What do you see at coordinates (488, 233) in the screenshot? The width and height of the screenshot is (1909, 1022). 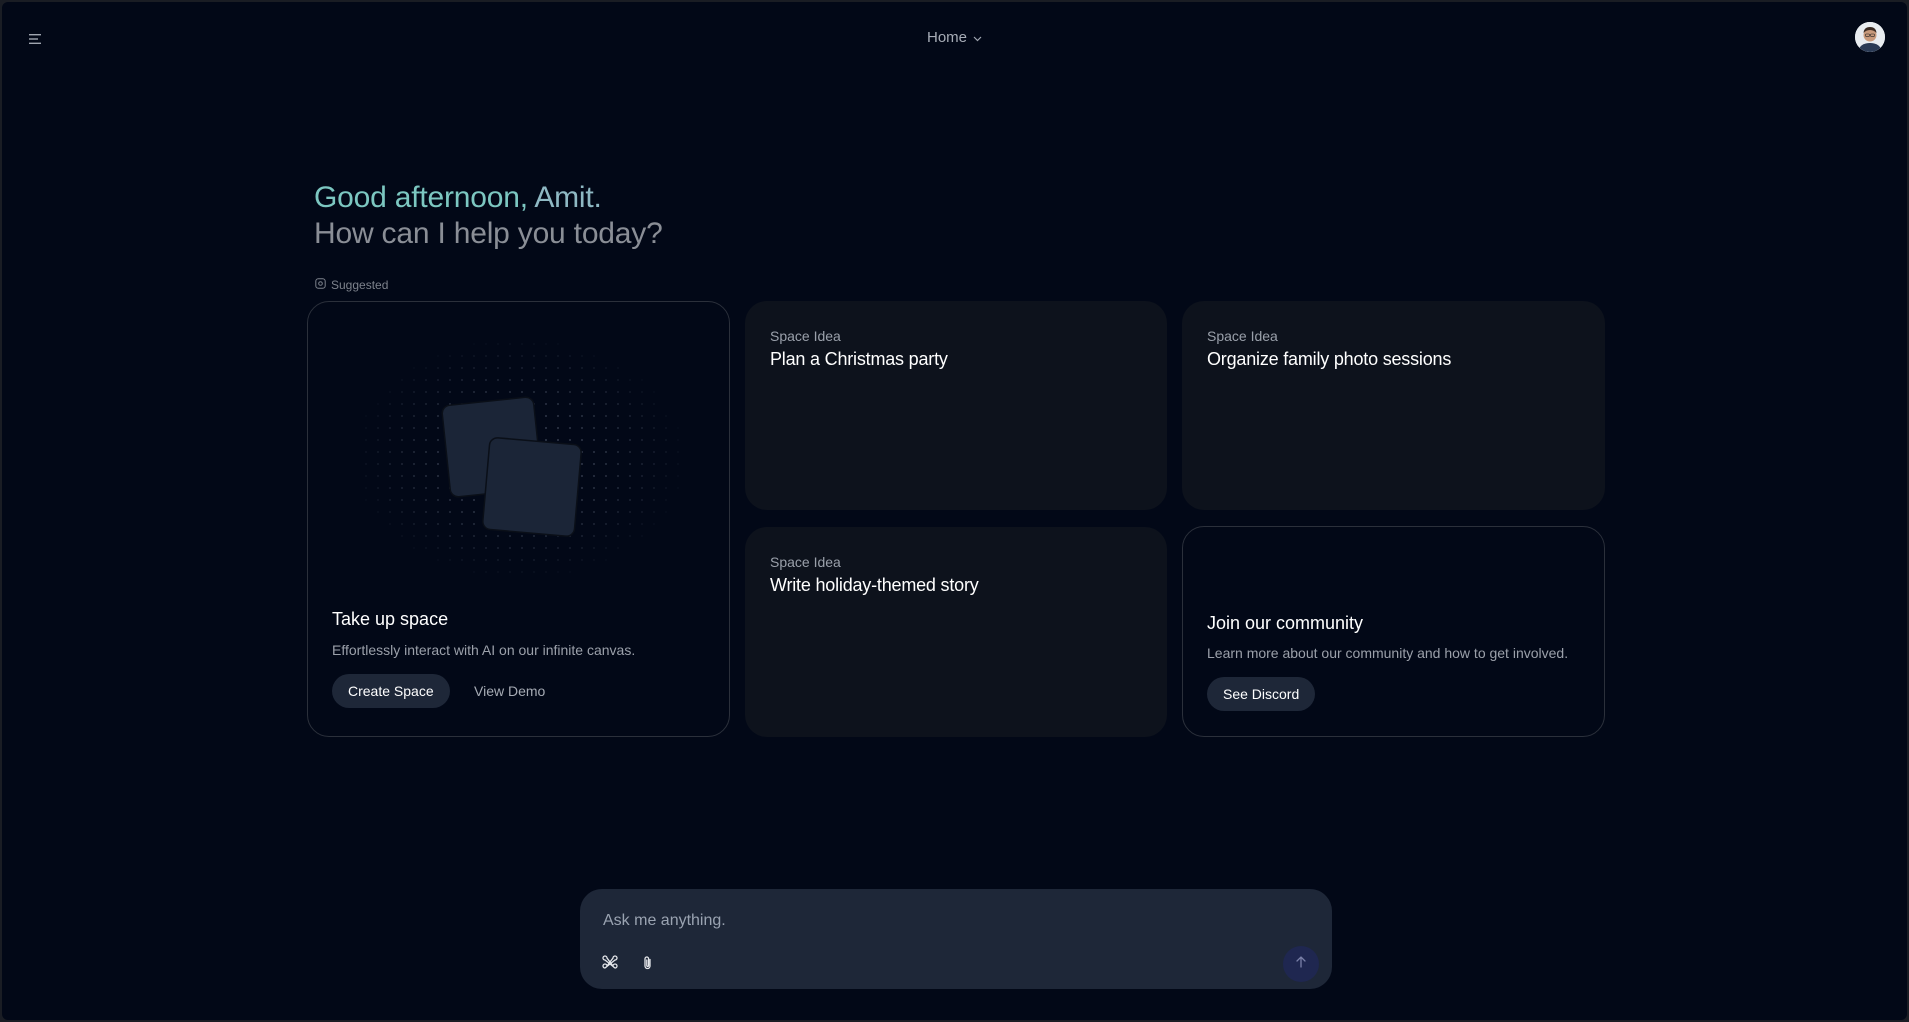 I see `greeting-line2: How can I help you today?` at bounding box center [488, 233].